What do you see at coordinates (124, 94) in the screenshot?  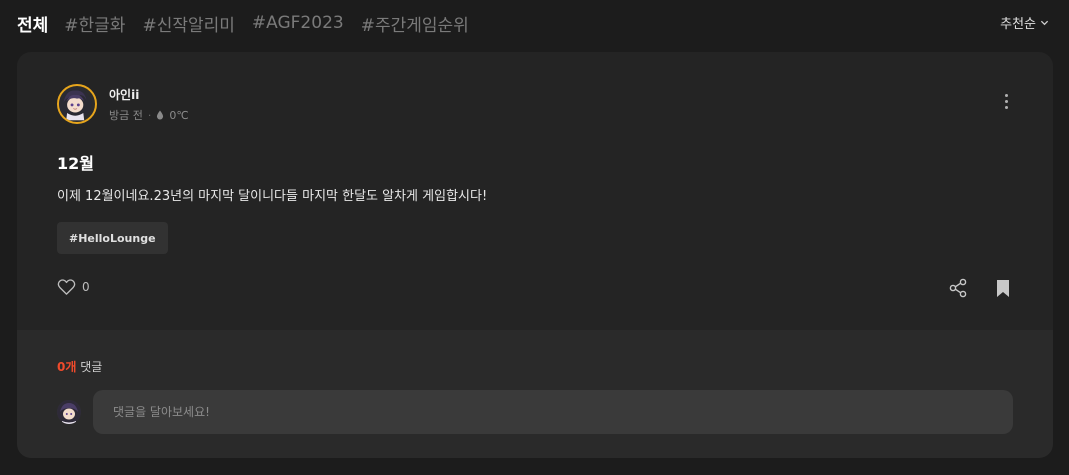 I see `author-name: 아인ii` at bounding box center [124, 94].